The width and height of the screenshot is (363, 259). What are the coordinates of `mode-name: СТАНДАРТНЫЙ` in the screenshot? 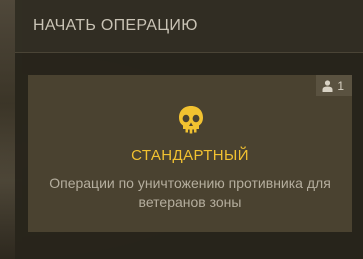 It's located at (190, 155).